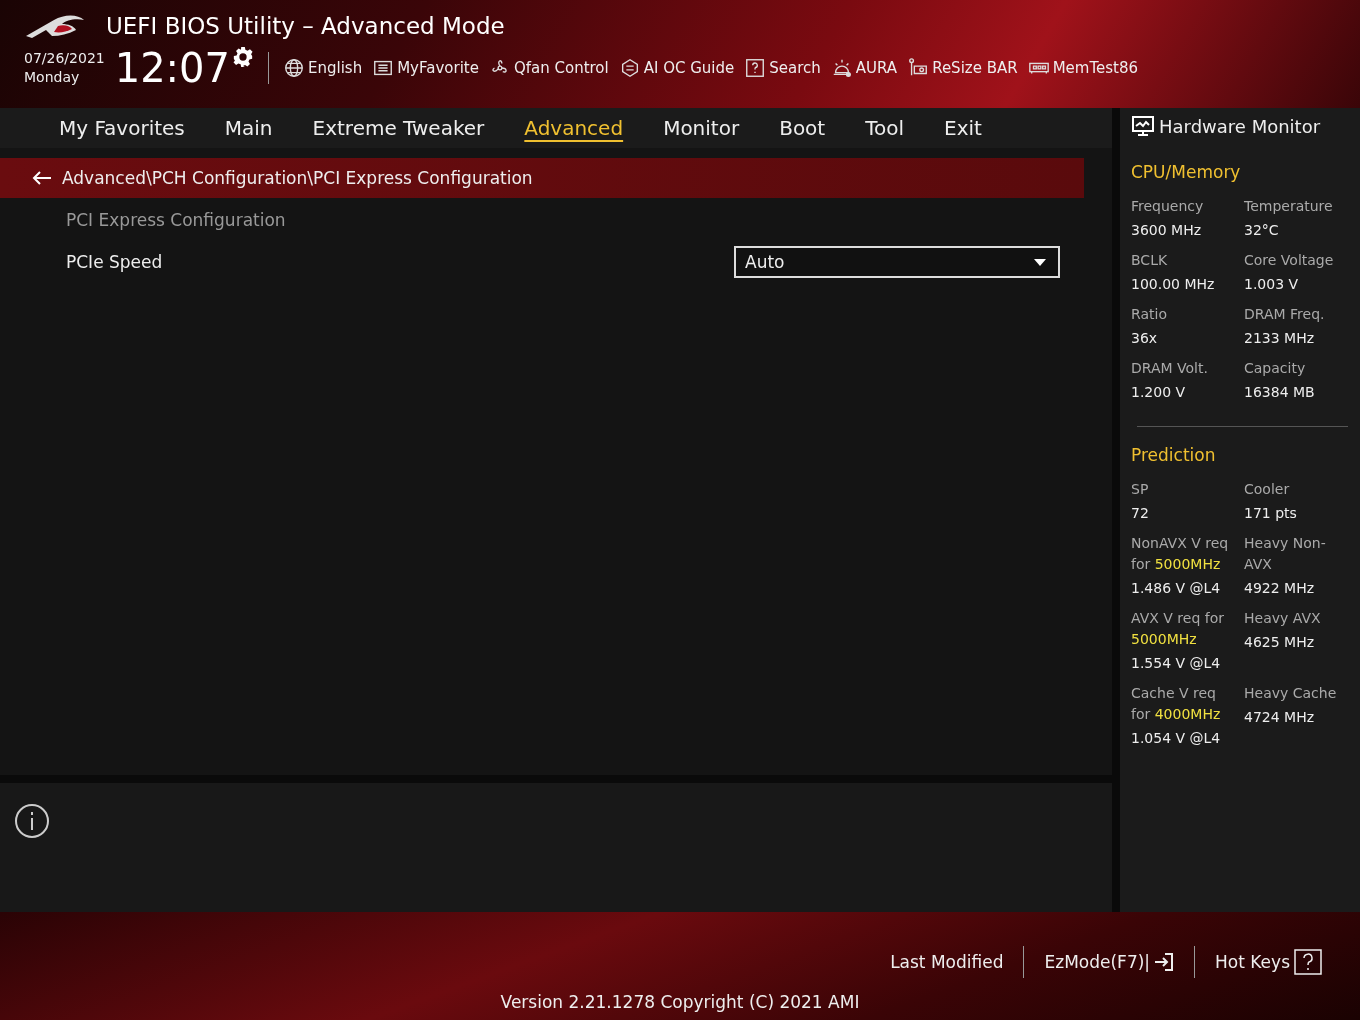 This screenshot has height=1020, width=1360. Describe the element at coordinates (1083, 68) in the screenshot. I see `toolbar-button: MemTest86` at that location.